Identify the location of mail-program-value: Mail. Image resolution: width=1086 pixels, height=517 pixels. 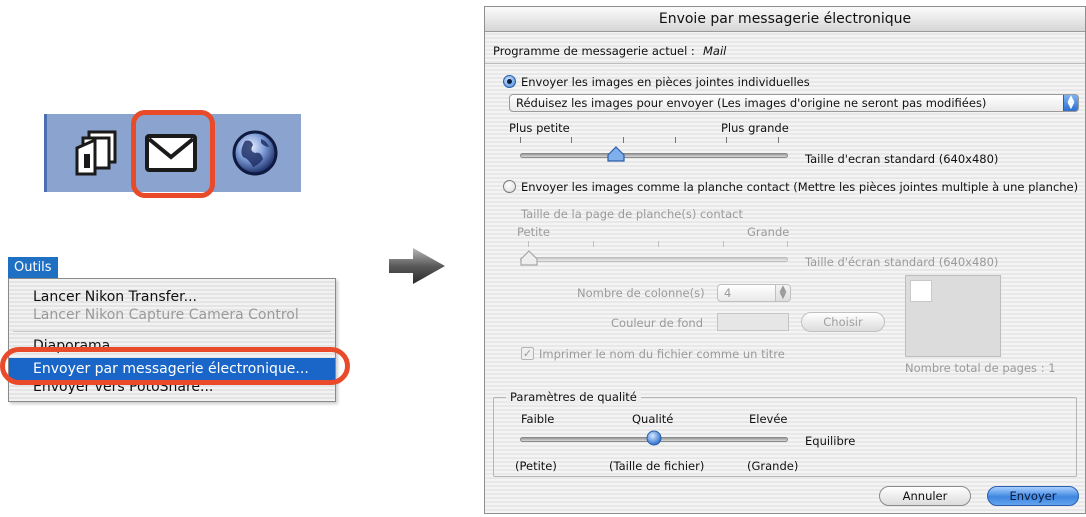
(715, 51).